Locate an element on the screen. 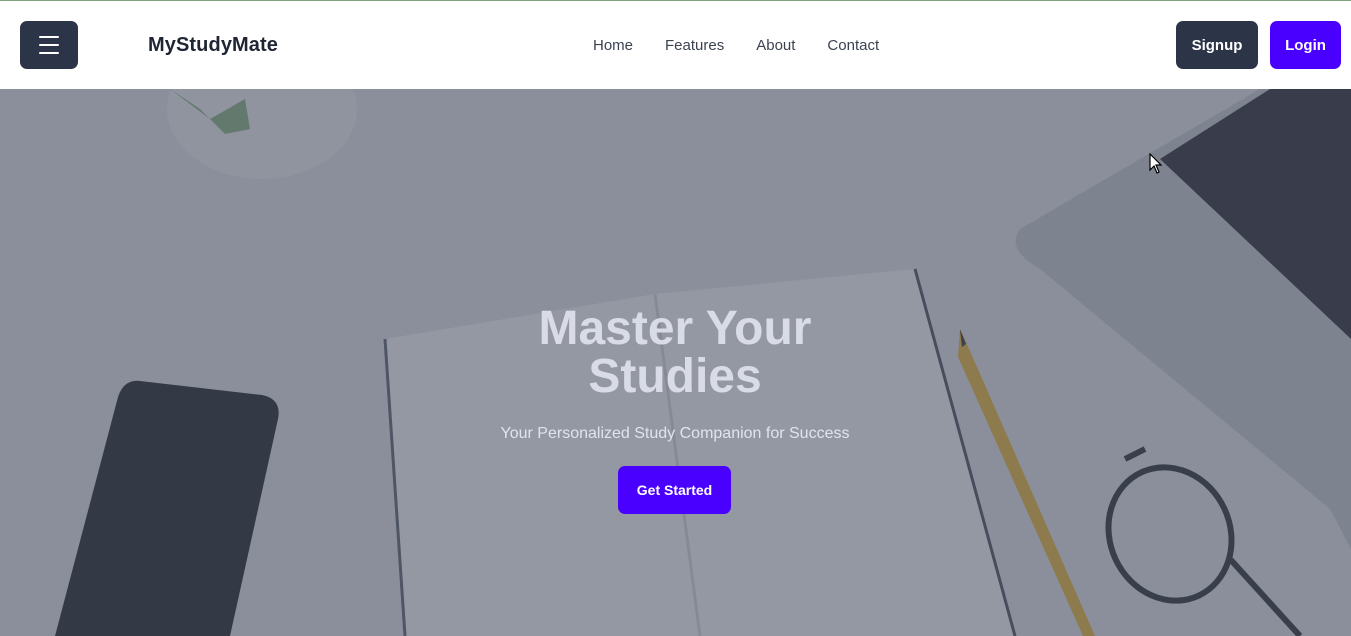 The height and width of the screenshot is (636, 1351). nav-item-about: About is located at coordinates (775, 45).